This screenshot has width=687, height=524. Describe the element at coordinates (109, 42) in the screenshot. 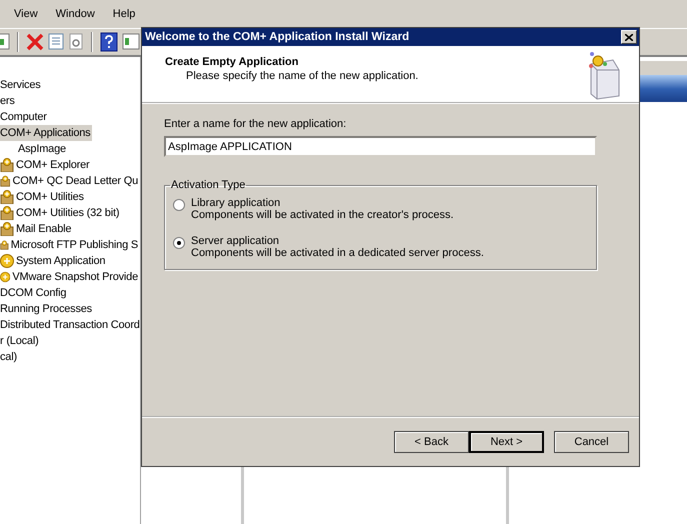

I see `help-icon` at that location.